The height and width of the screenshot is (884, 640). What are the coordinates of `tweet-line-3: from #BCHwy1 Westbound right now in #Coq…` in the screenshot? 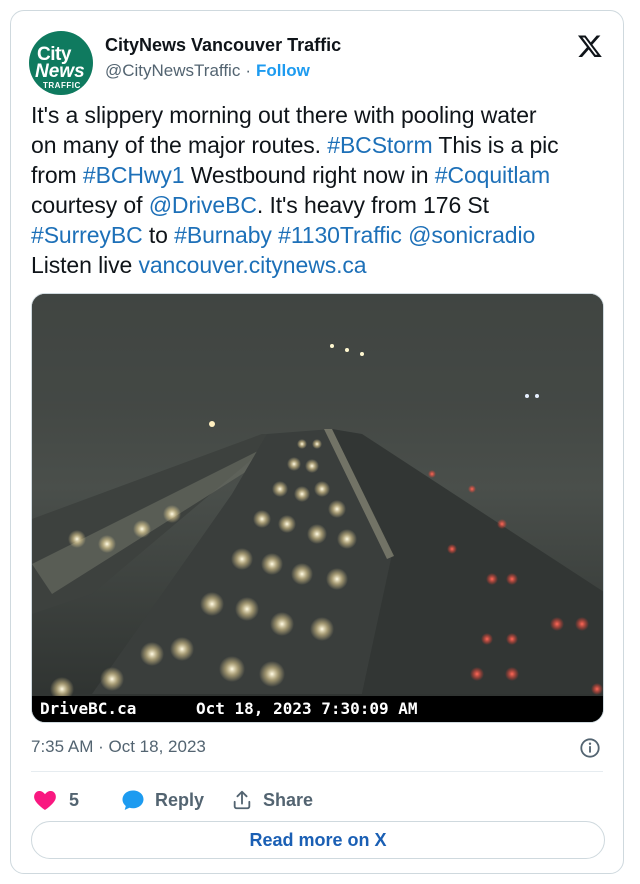 It's located at (321, 175).